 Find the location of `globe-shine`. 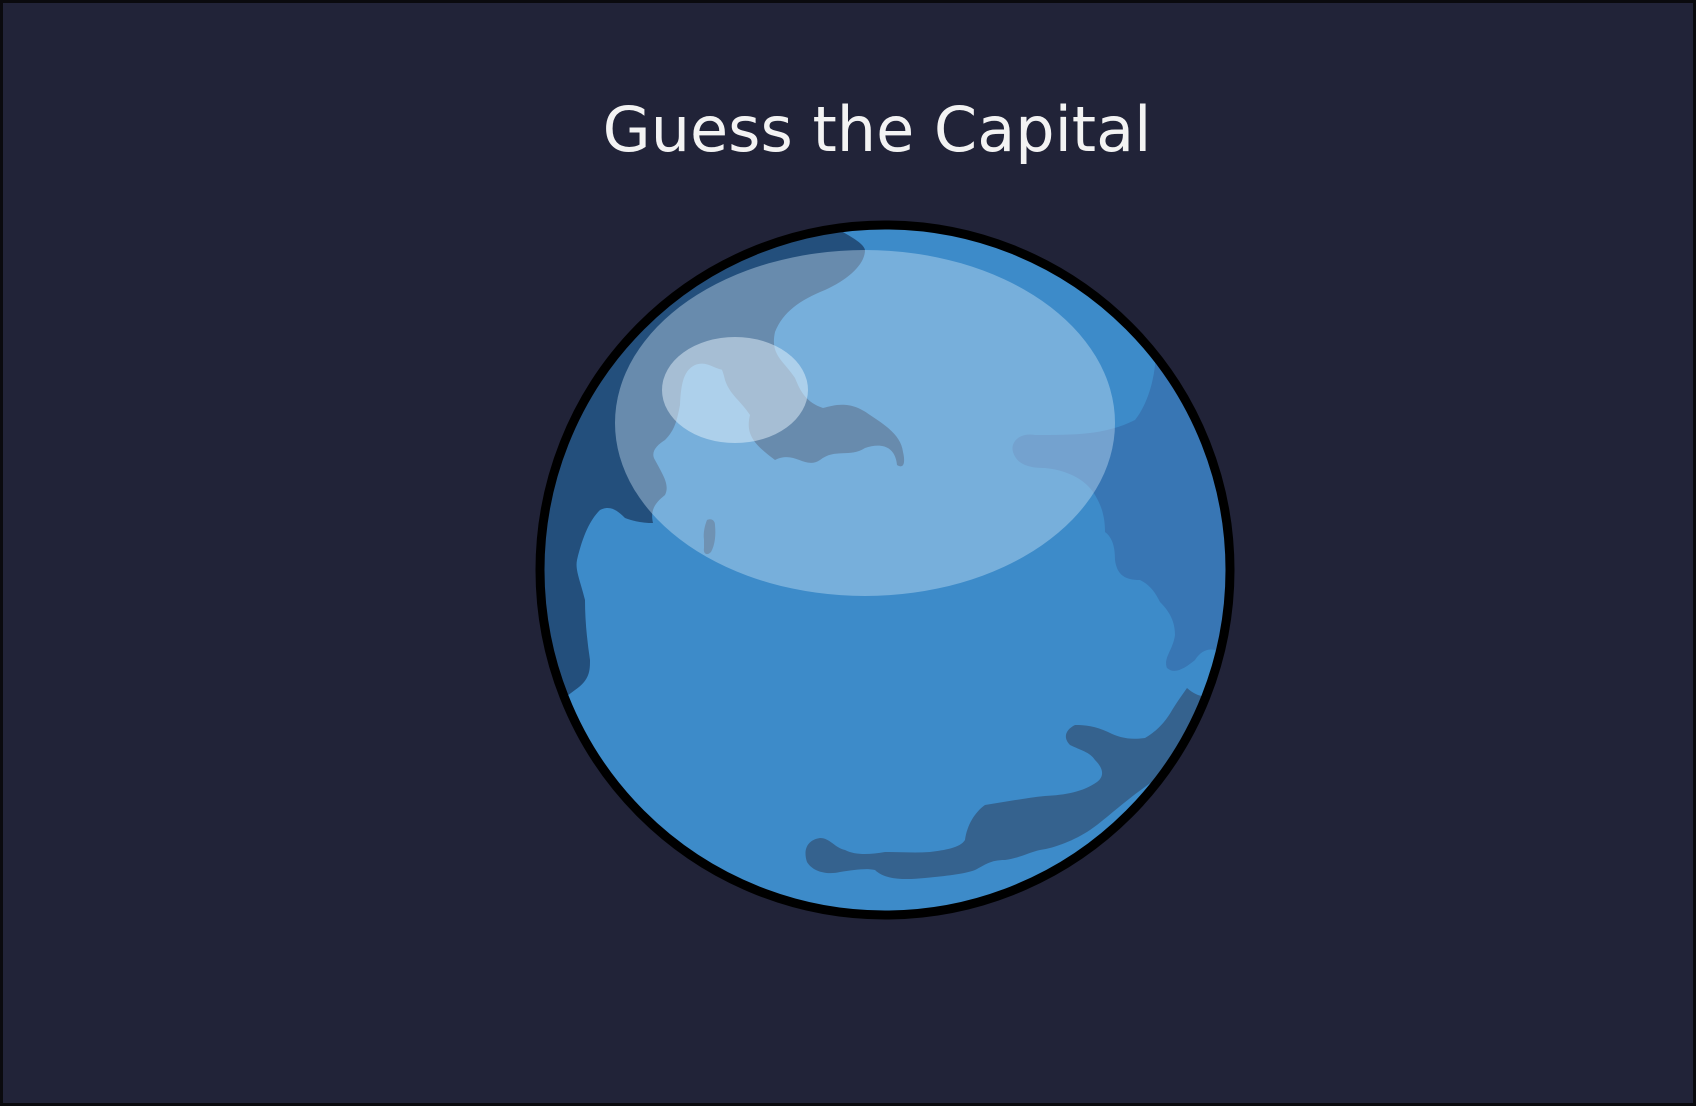

globe-shine is located at coordinates (735, 390).